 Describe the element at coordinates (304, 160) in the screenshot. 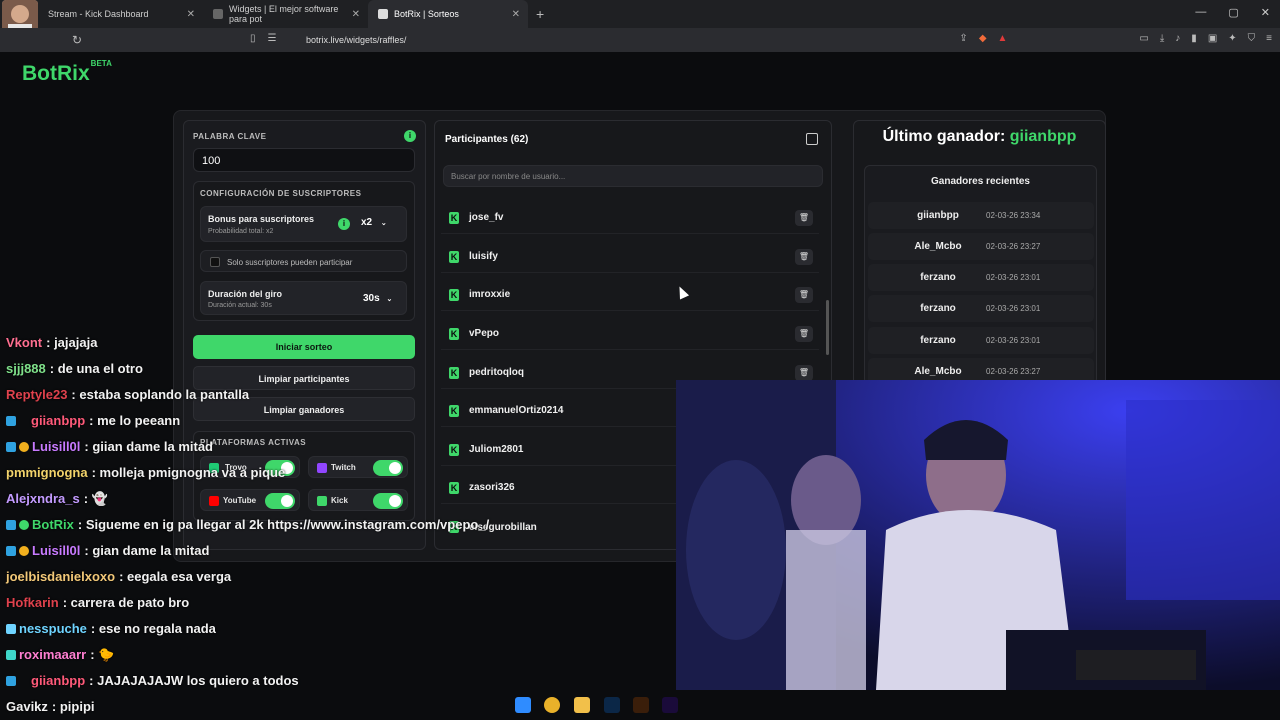

I see `keyword-input: 100` at that location.